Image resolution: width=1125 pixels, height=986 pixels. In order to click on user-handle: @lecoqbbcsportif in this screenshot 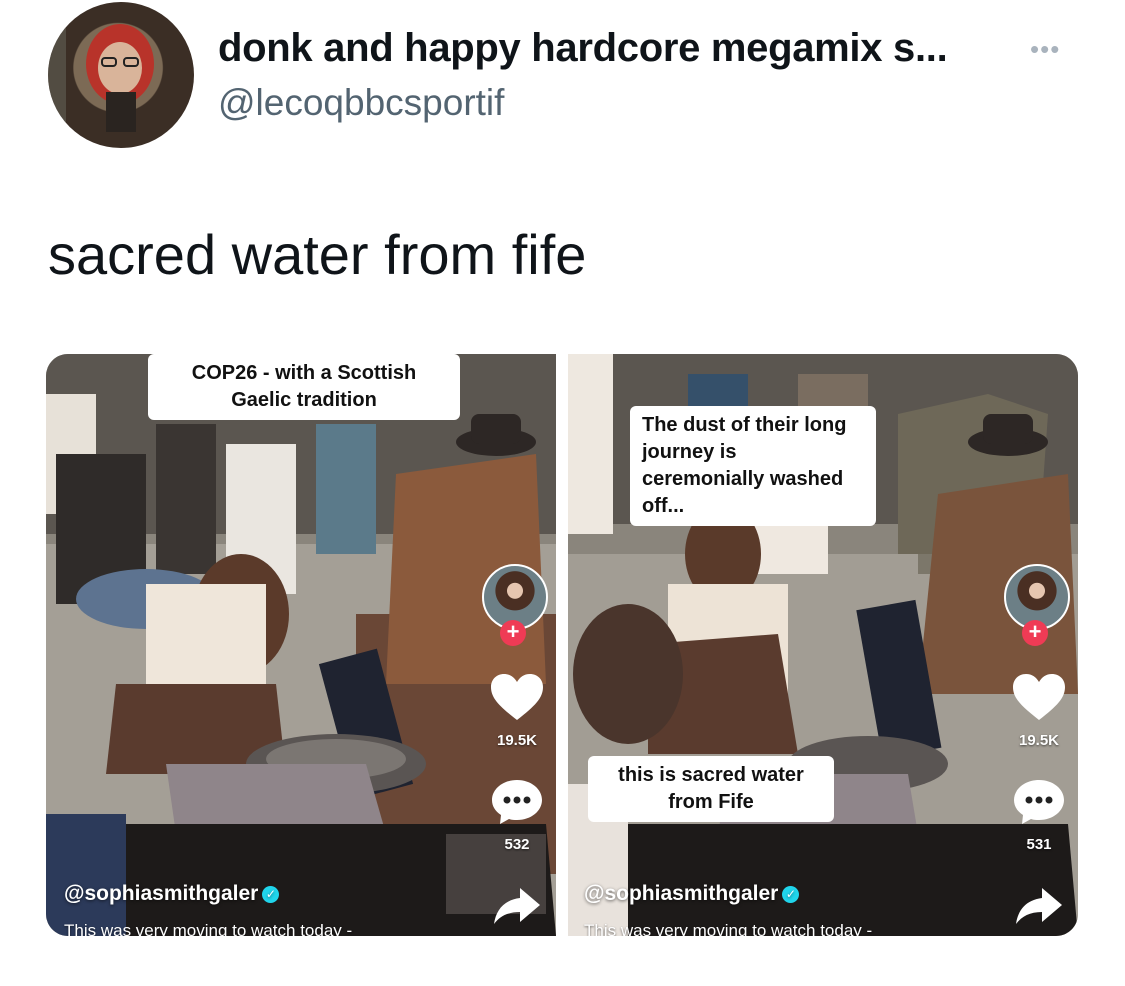, I will do `click(361, 103)`.